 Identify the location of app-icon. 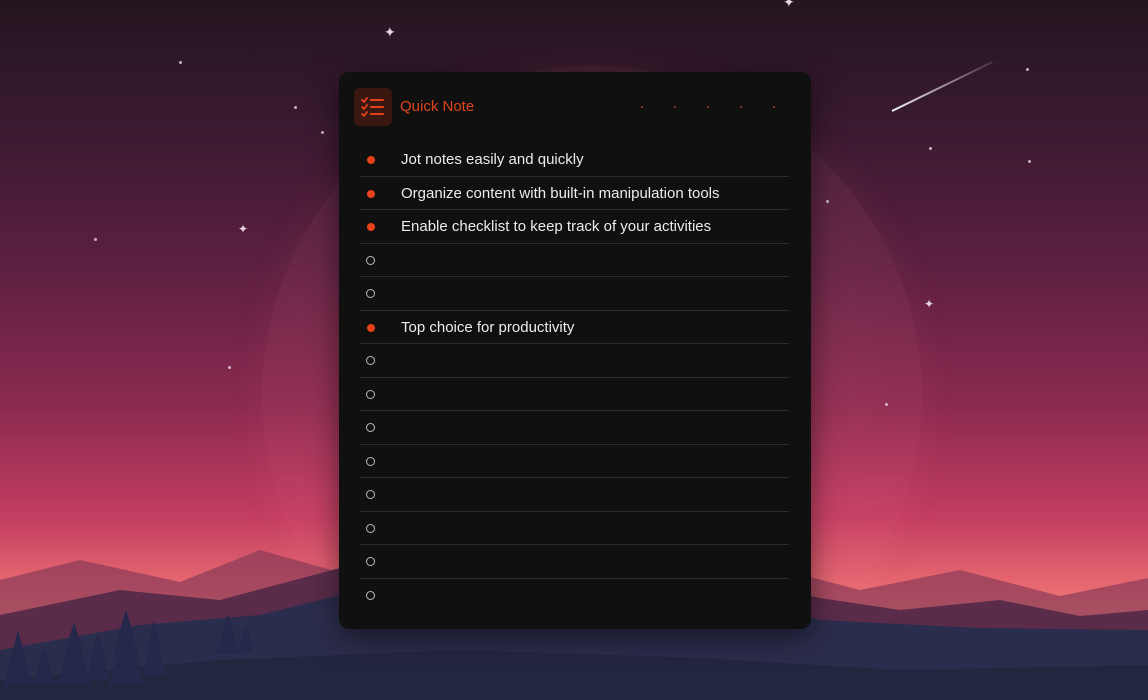
(373, 107).